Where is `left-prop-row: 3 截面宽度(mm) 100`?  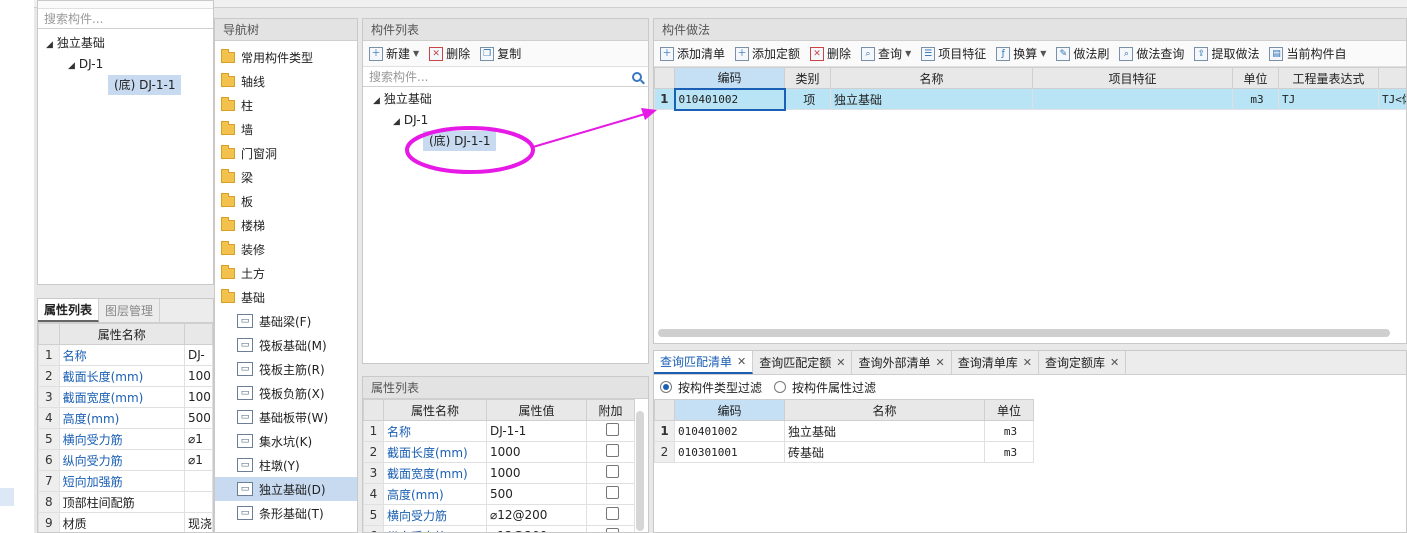 left-prop-row: 3 截面宽度(mm) 100 is located at coordinates (125, 397).